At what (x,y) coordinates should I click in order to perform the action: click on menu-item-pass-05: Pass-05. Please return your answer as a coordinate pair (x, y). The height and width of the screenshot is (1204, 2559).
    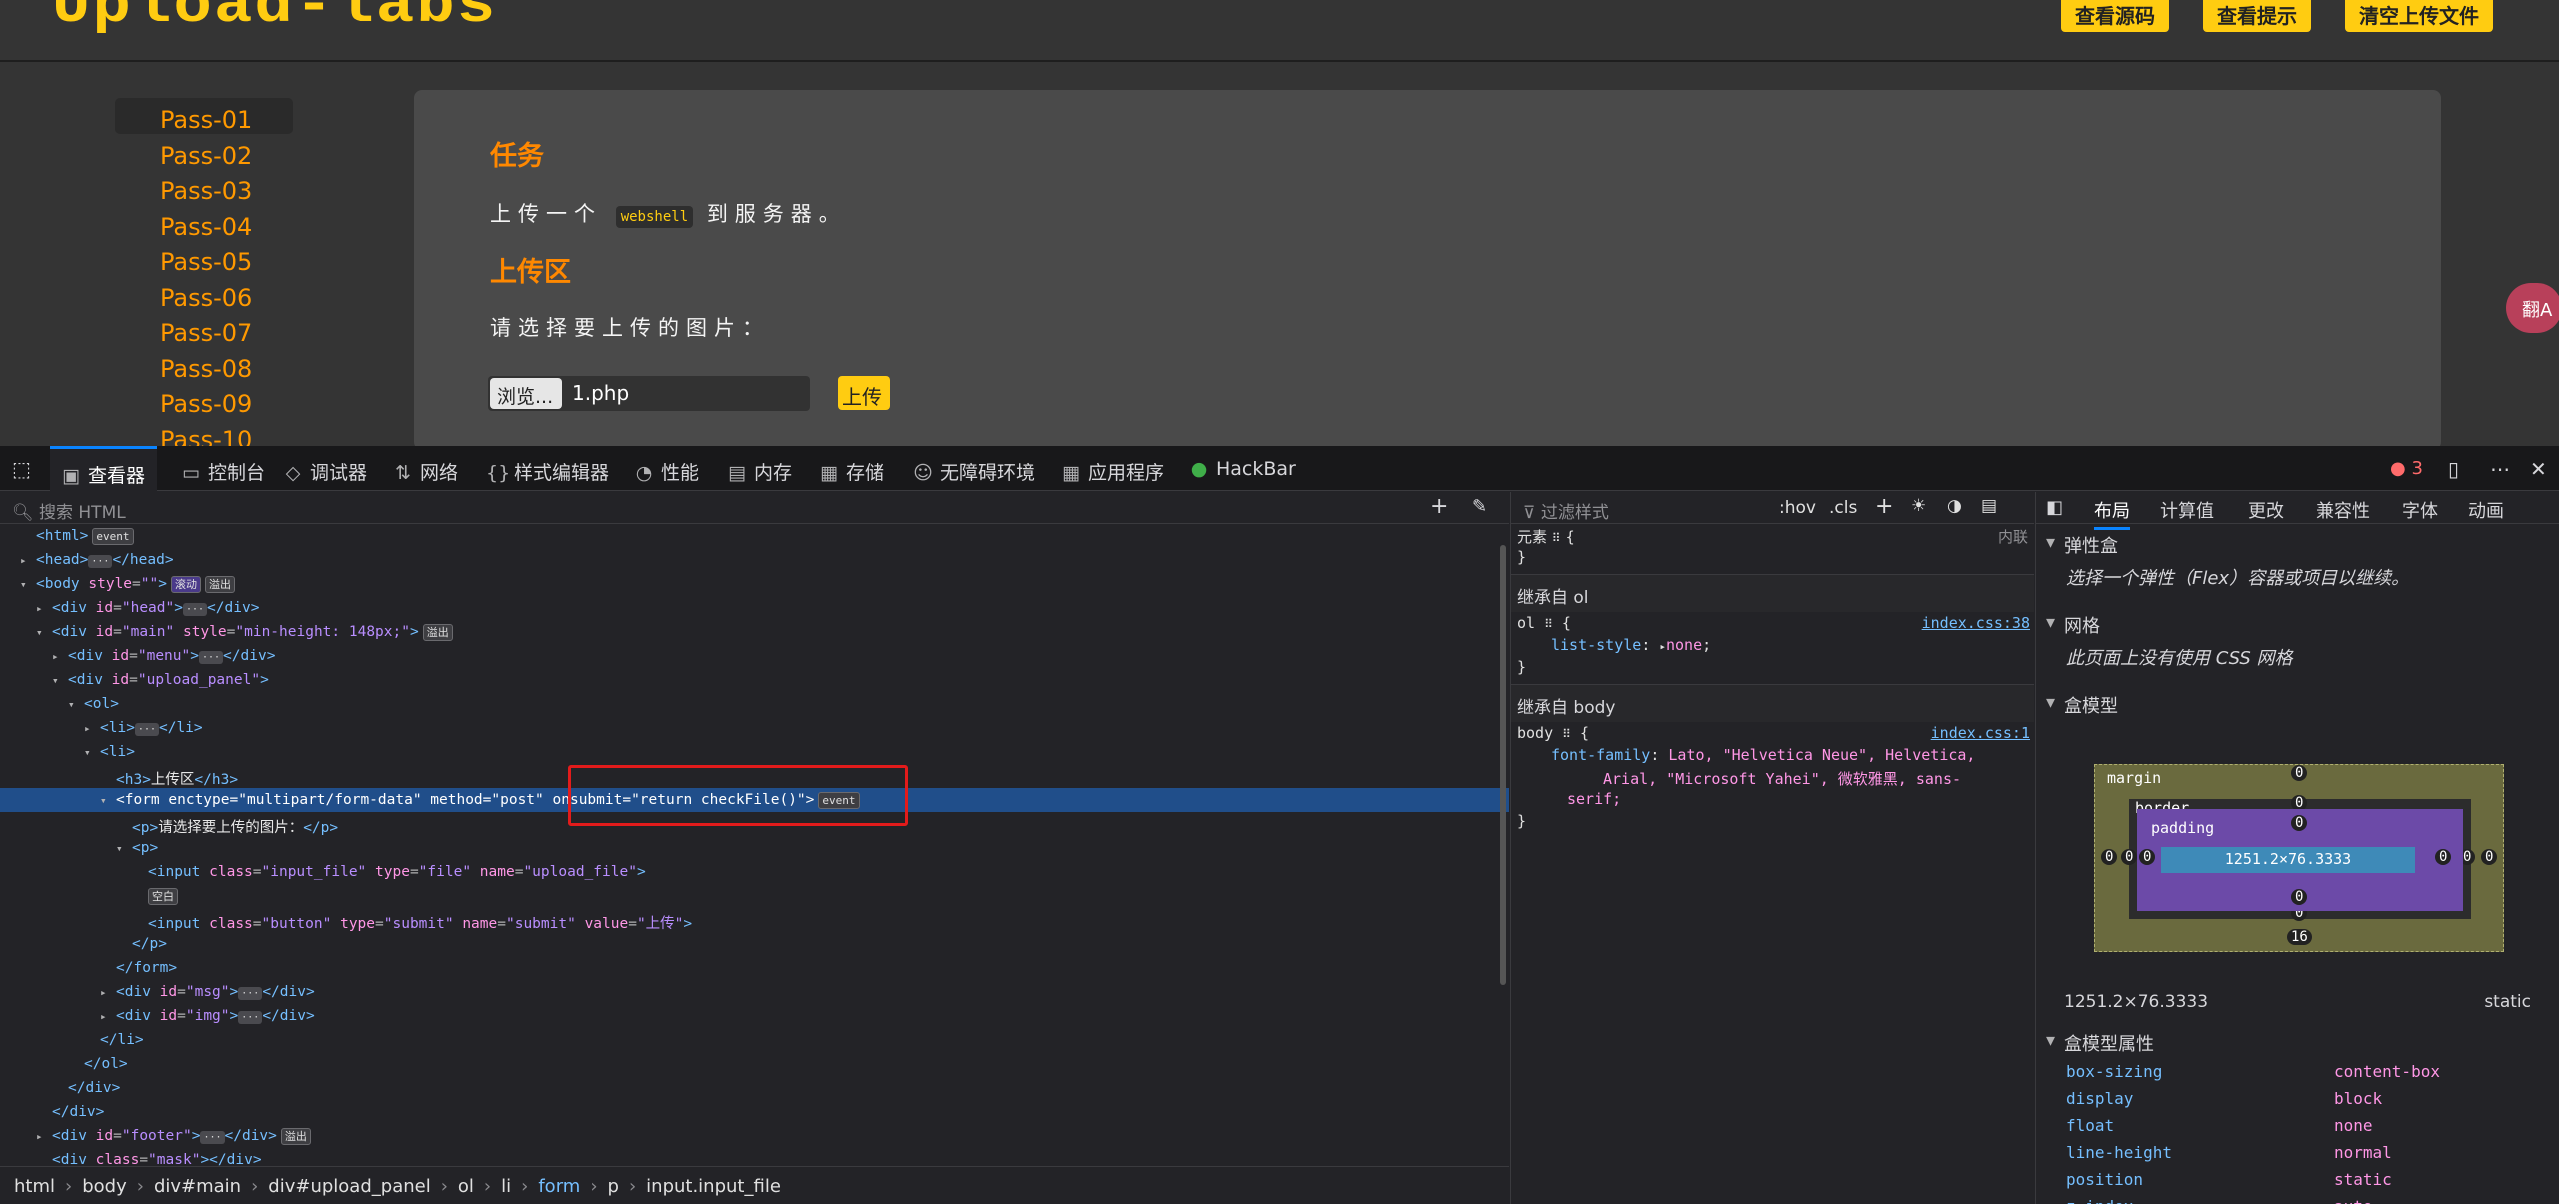
    Looking at the image, I should click on (204, 258).